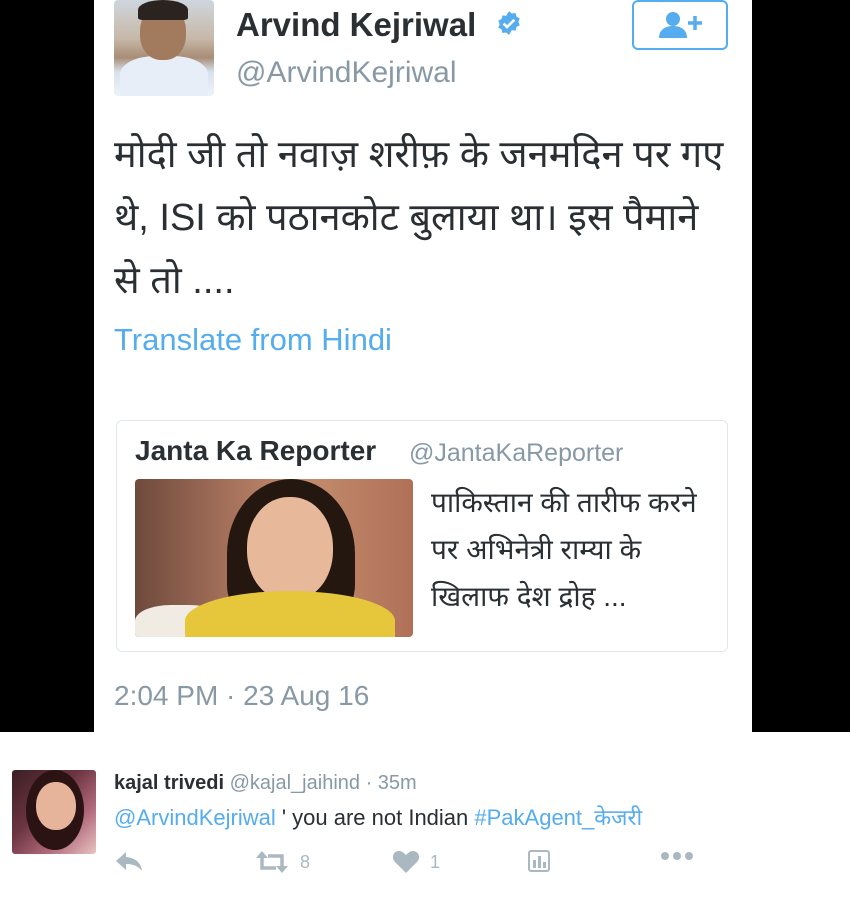 The width and height of the screenshot is (850, 906). What do you see at coordinates (54, 812) in the screenshot?
I see `reply-avatar` at bounding box center [54, 812].